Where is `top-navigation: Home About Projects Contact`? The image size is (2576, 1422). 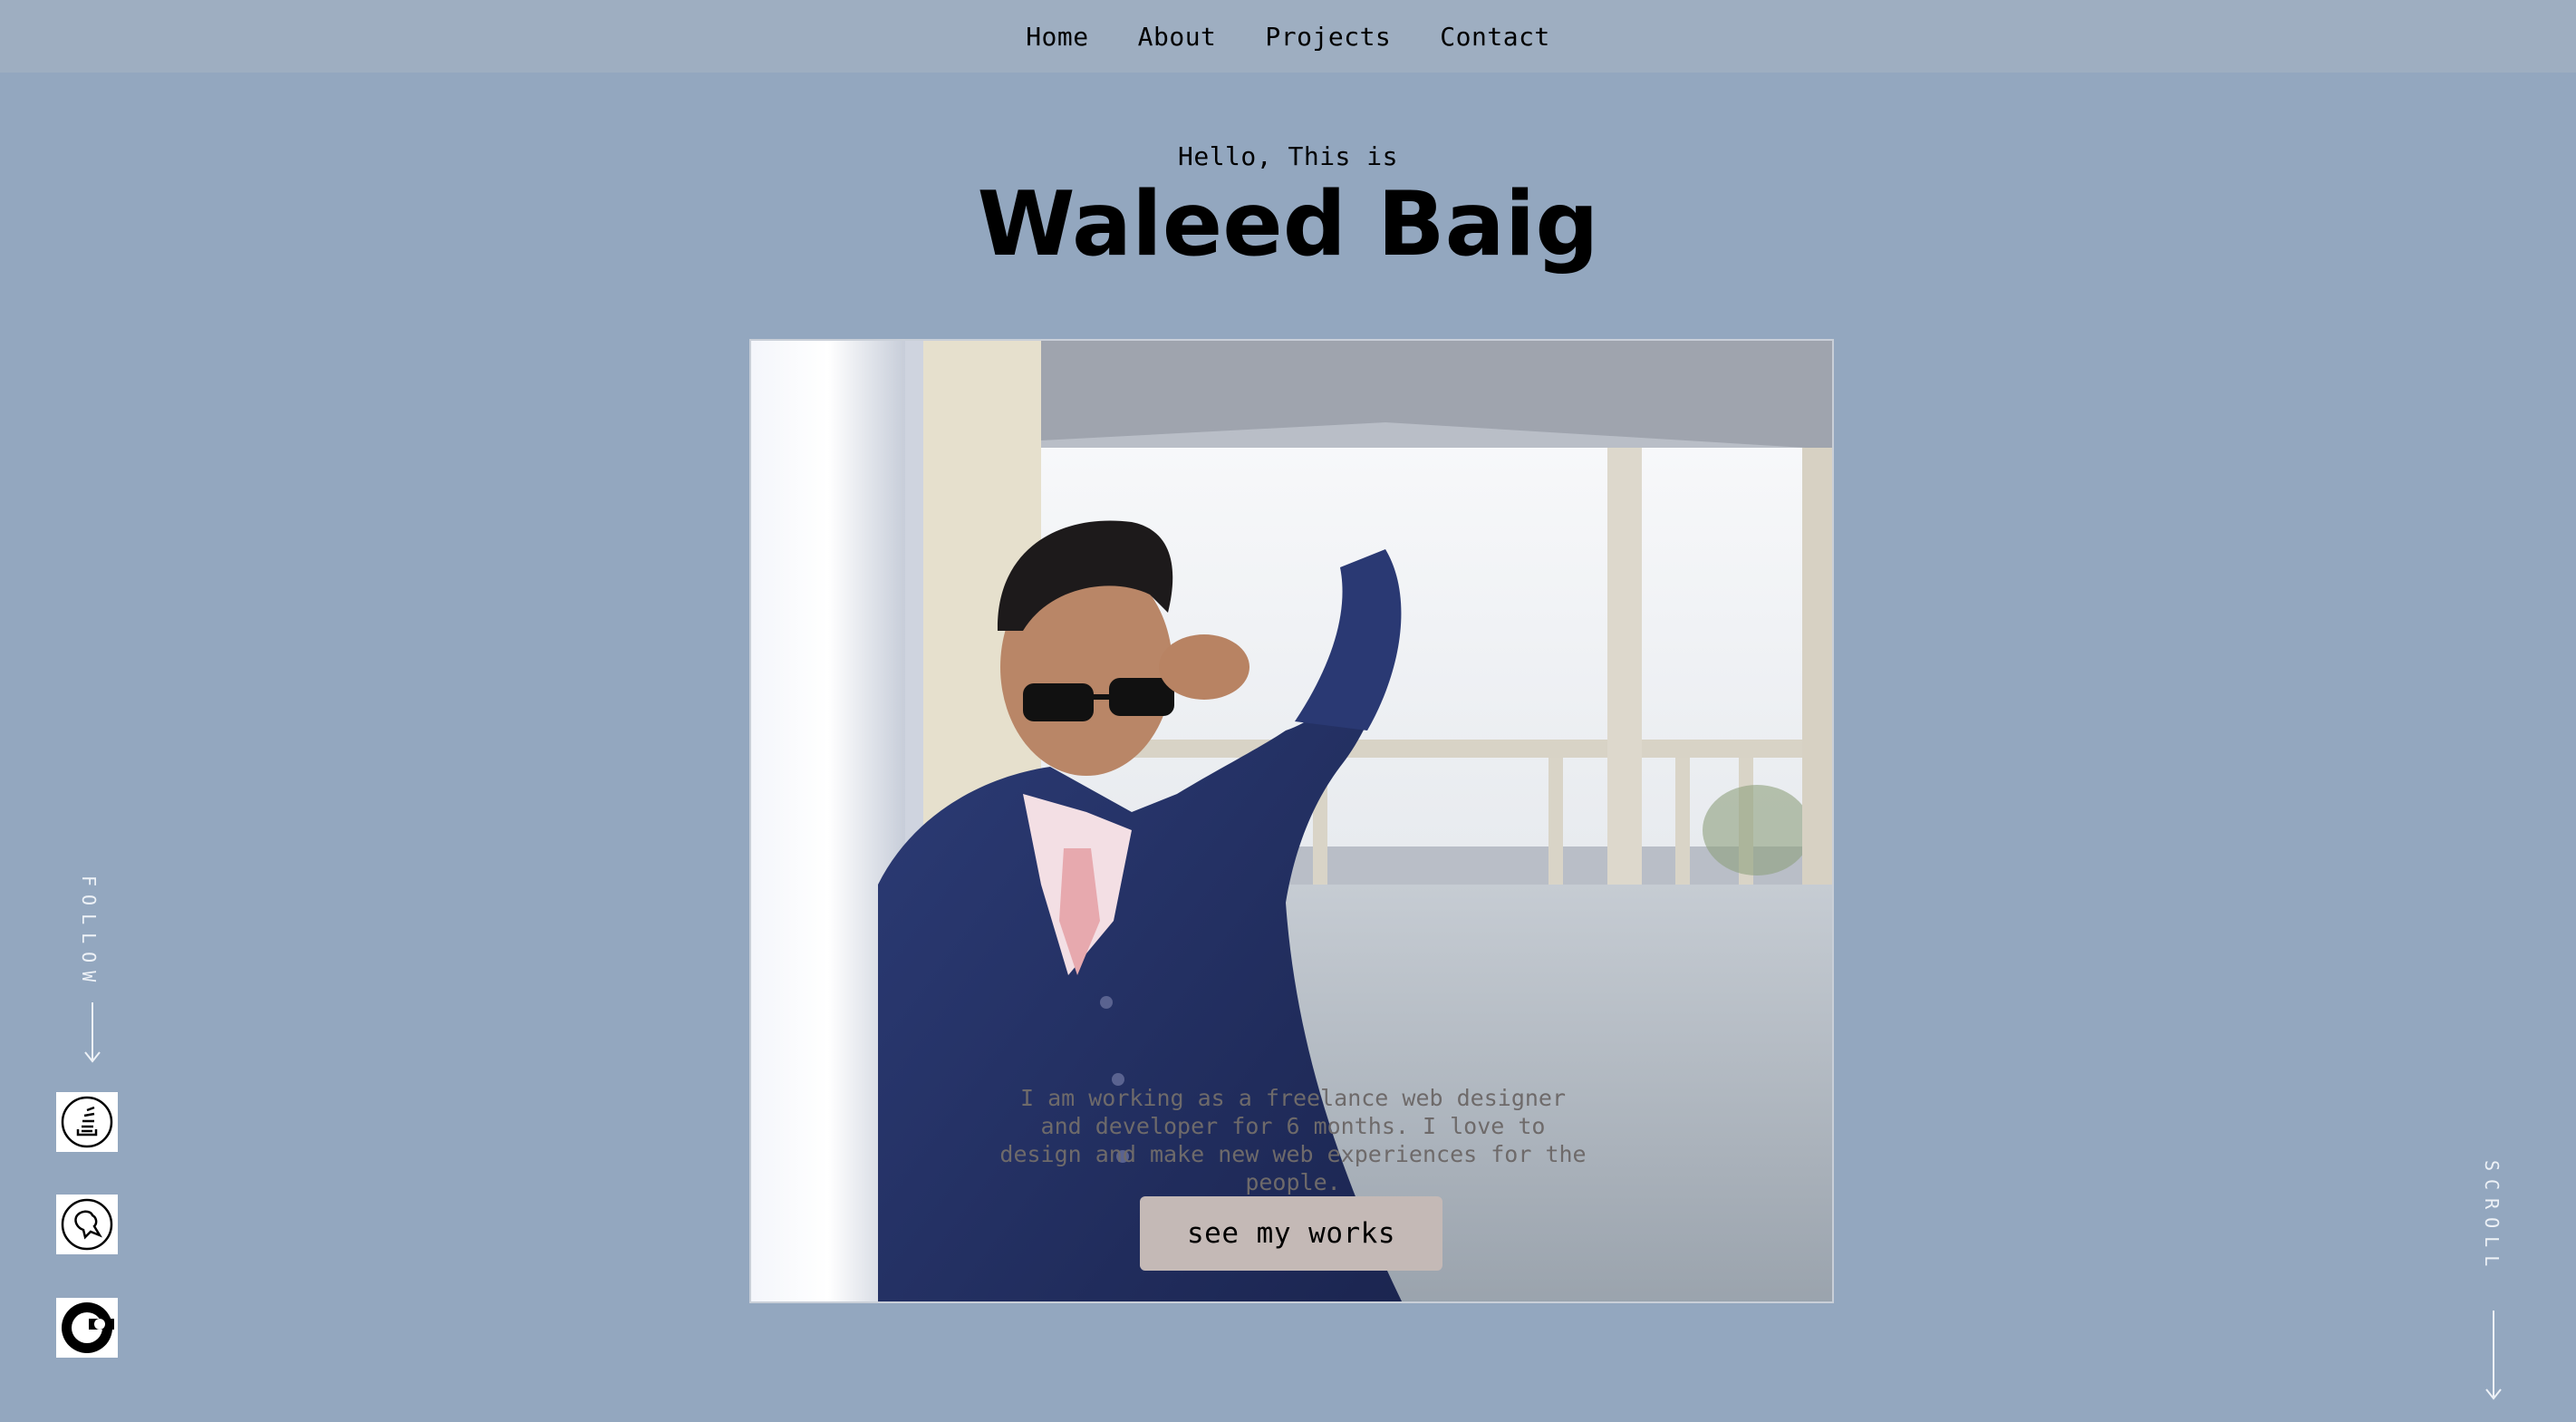
top-navigation: Home About Projects Contact is located at coordinates (1288, 36).